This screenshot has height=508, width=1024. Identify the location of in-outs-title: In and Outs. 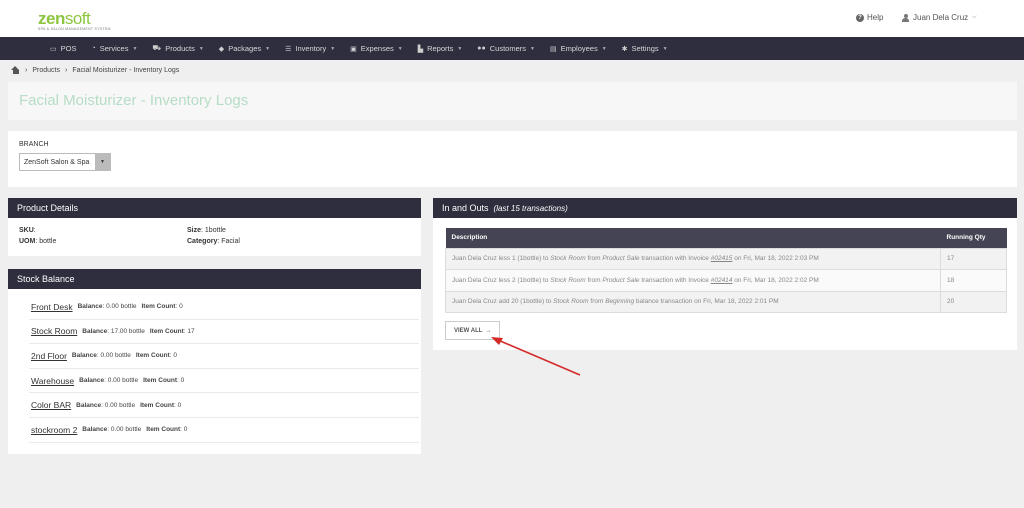
(465, 208).